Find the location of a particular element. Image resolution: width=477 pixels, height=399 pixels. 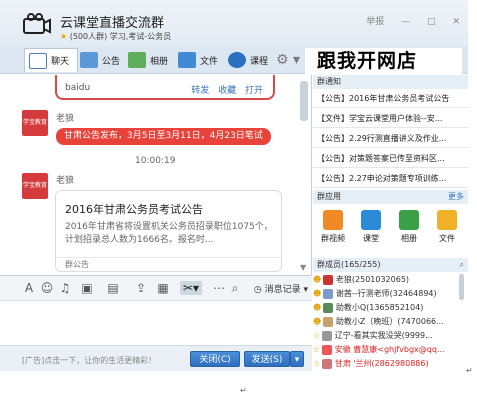

minimize-button: — is located at coordinates (405, 22).